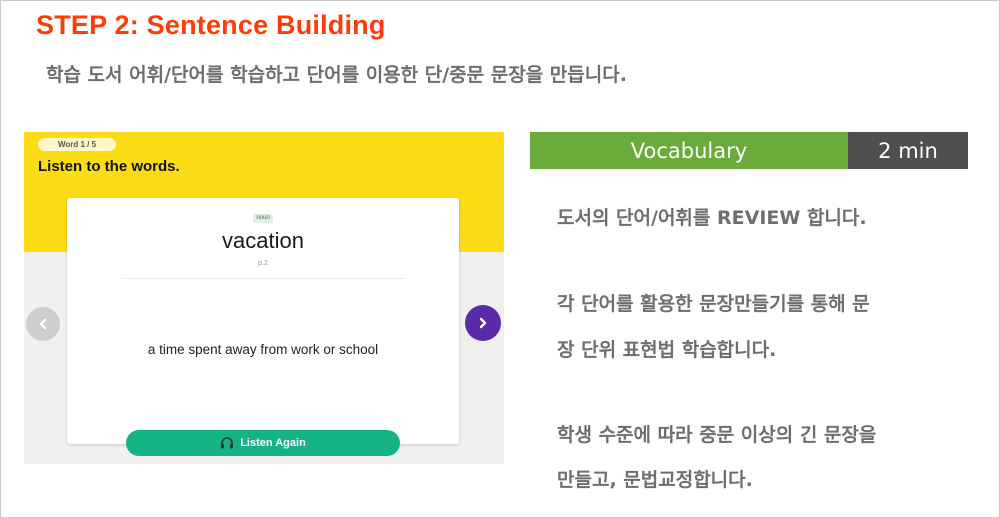 The width and height of the screenshot is (1000, 518). I want to click on next-word-button, so click(483, 323).